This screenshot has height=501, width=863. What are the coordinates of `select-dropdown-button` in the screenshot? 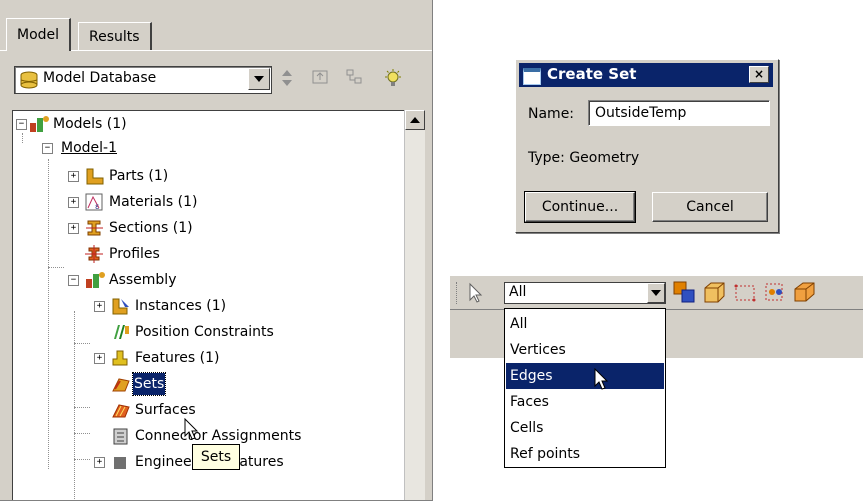 It's located at (656, 293).